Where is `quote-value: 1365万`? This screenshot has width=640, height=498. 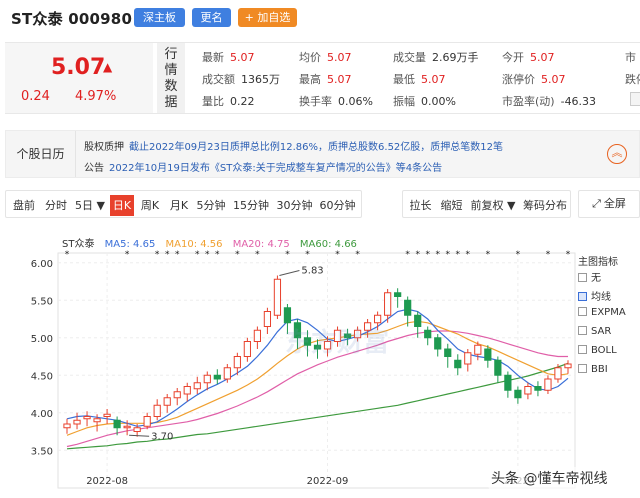
quote-value: 1365万 is located at coordinates (260, 79).